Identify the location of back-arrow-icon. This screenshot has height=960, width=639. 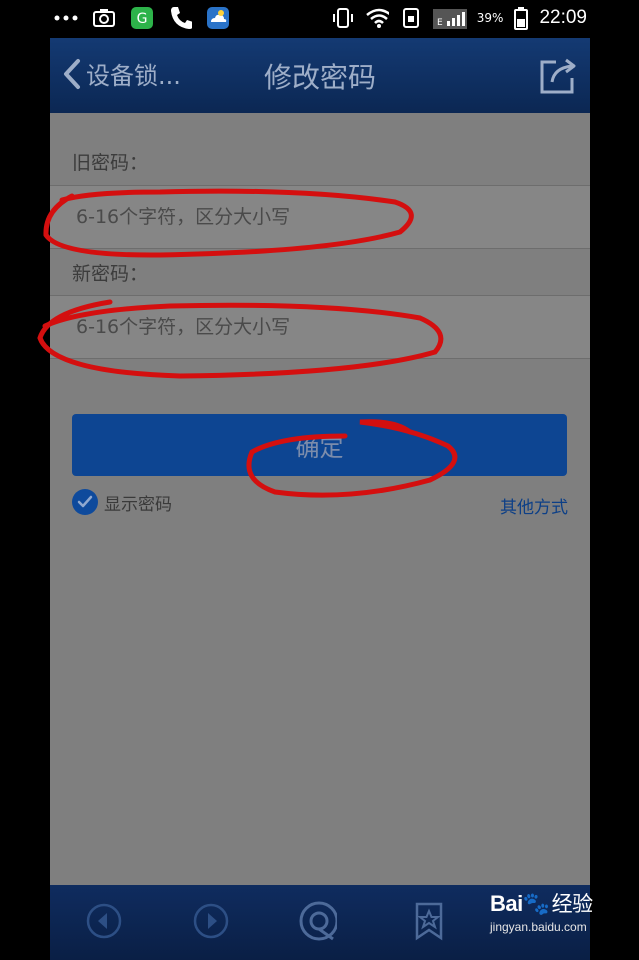
(104, 921).